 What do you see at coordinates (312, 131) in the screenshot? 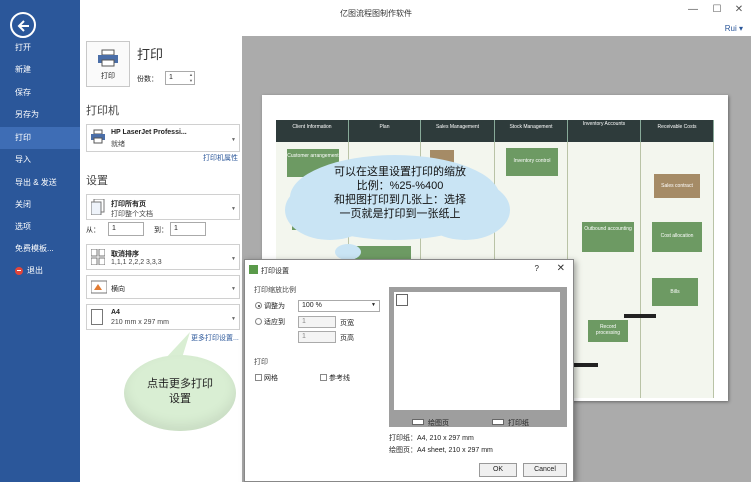
I see `lane-header: Client Information` at bounding box center [312, 131].